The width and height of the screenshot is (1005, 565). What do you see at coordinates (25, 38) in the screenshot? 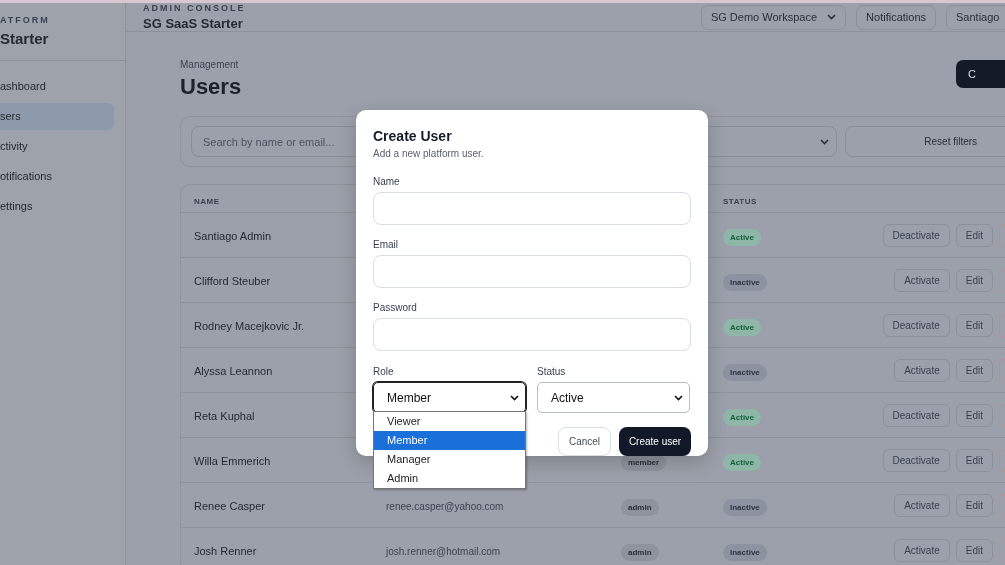
I see `brand-name: Starter` at bounding box center [25, 38].